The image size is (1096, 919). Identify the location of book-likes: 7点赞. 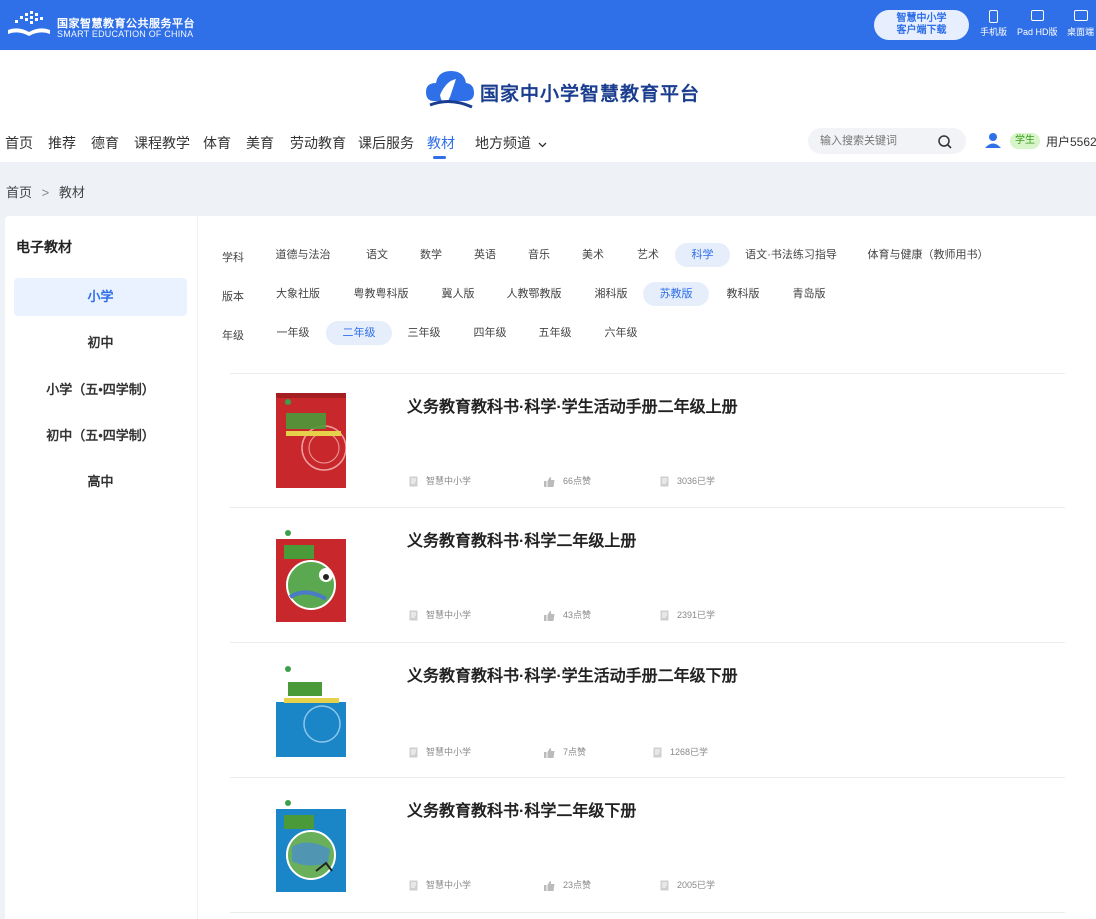
(565, 751).